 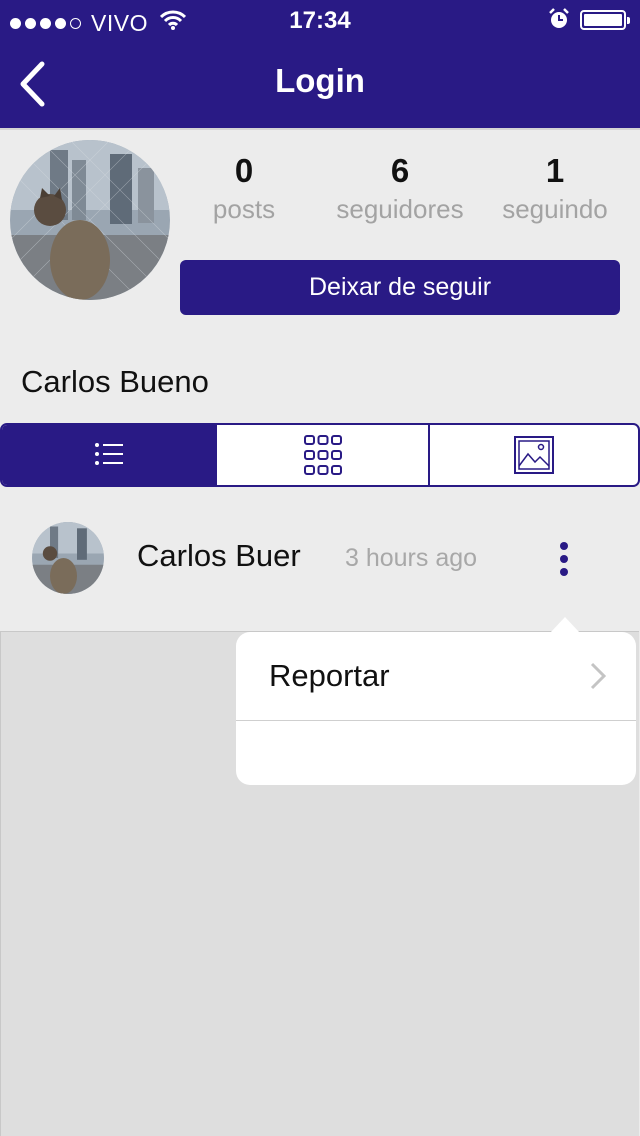 I want to click on nav-divider, so click(x=320, y=129).